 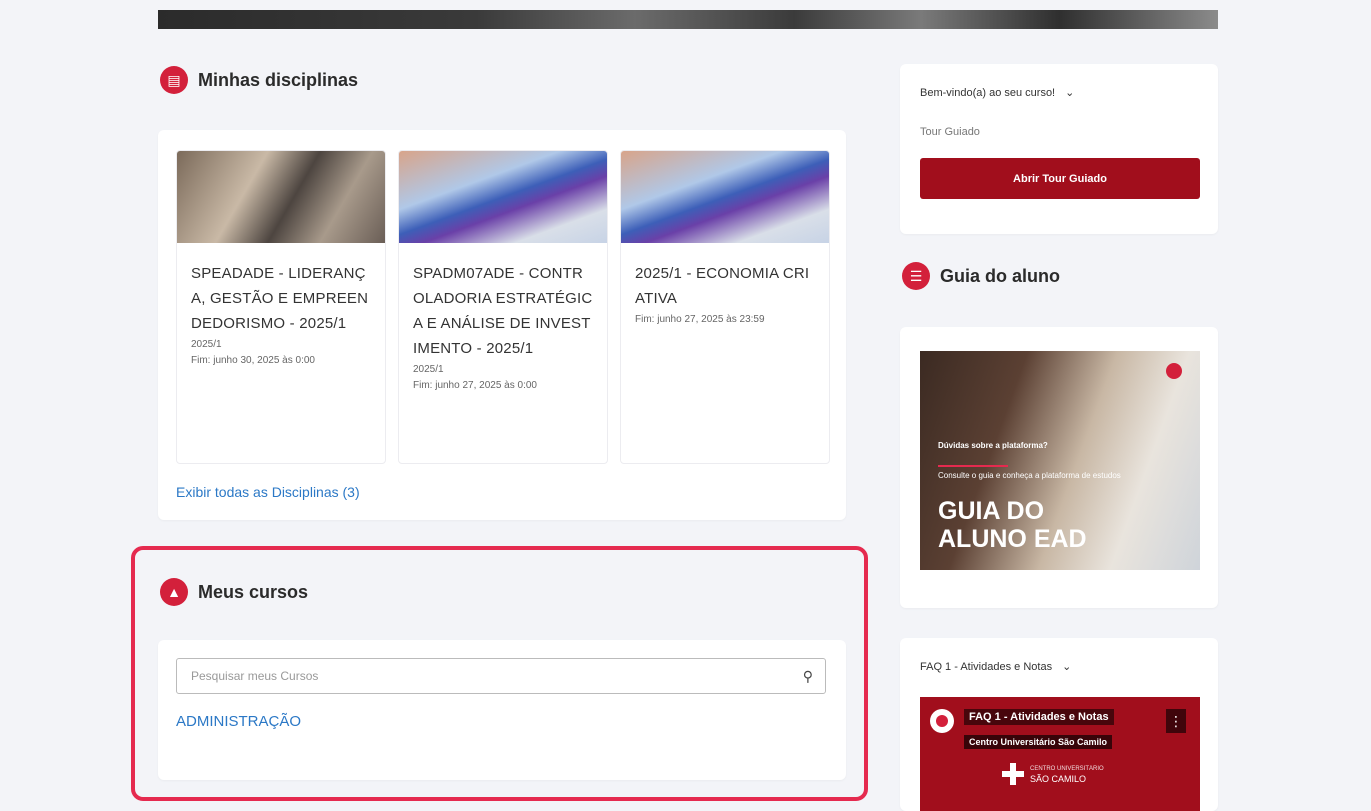 What do you see at coordinates (253, 591) in the screenshot?
I see `cursos-title: Meus cursos` at bounding box center [253, 591].